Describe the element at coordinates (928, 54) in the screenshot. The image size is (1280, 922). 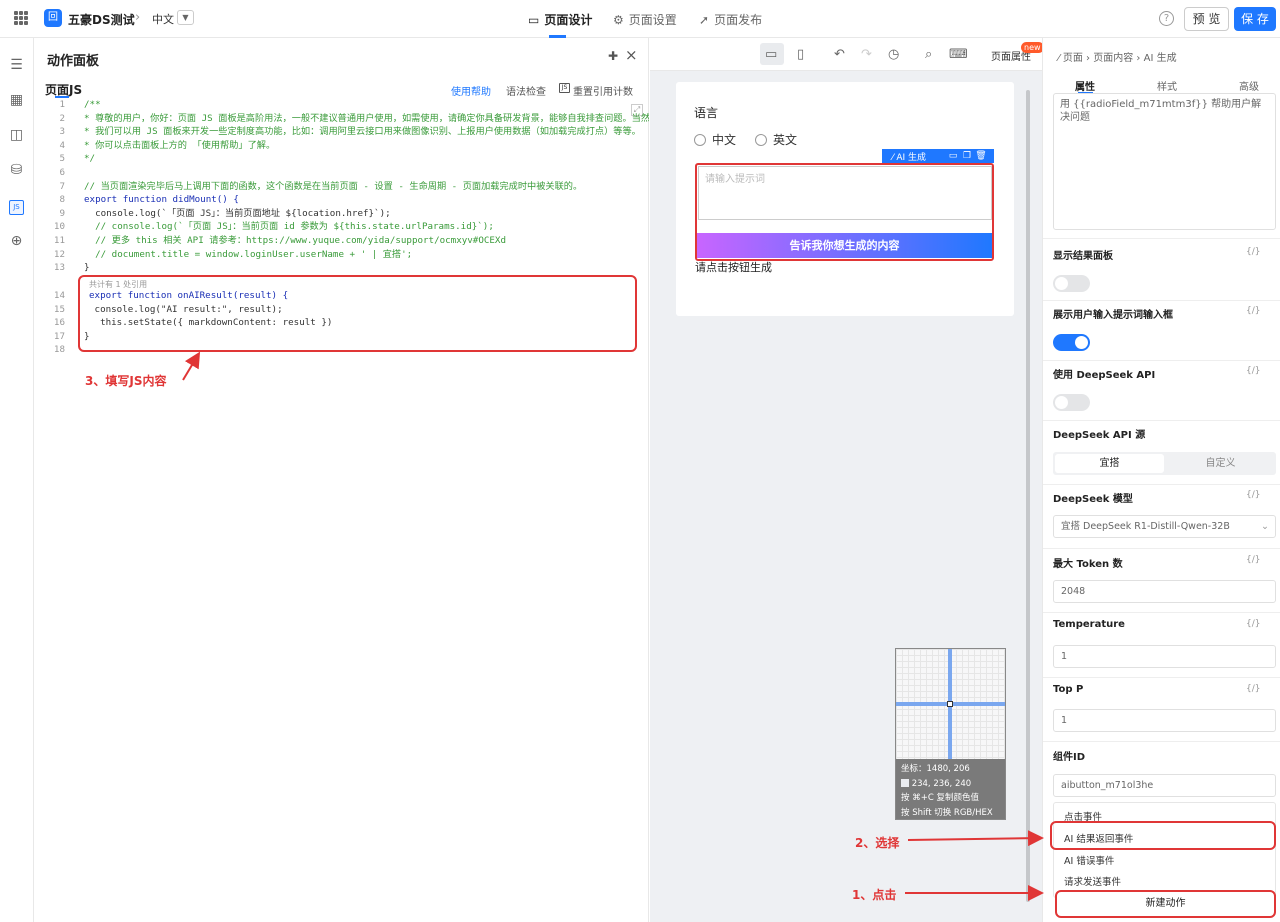
I see `search-icon: ⌕` at that location.